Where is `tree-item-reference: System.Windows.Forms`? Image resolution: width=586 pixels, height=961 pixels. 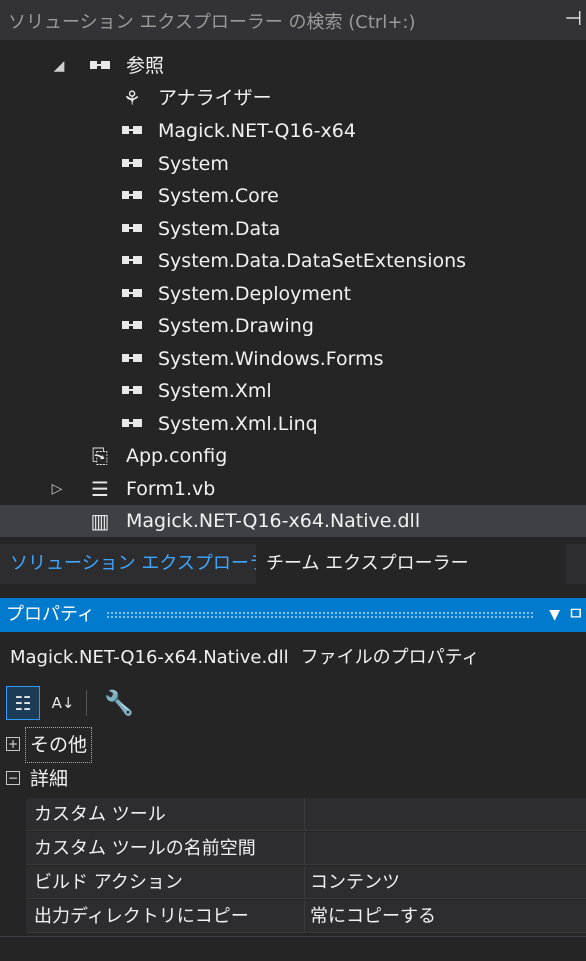 tree-item-reference: System.Windows.Forms is located at coordinates (293, 359).